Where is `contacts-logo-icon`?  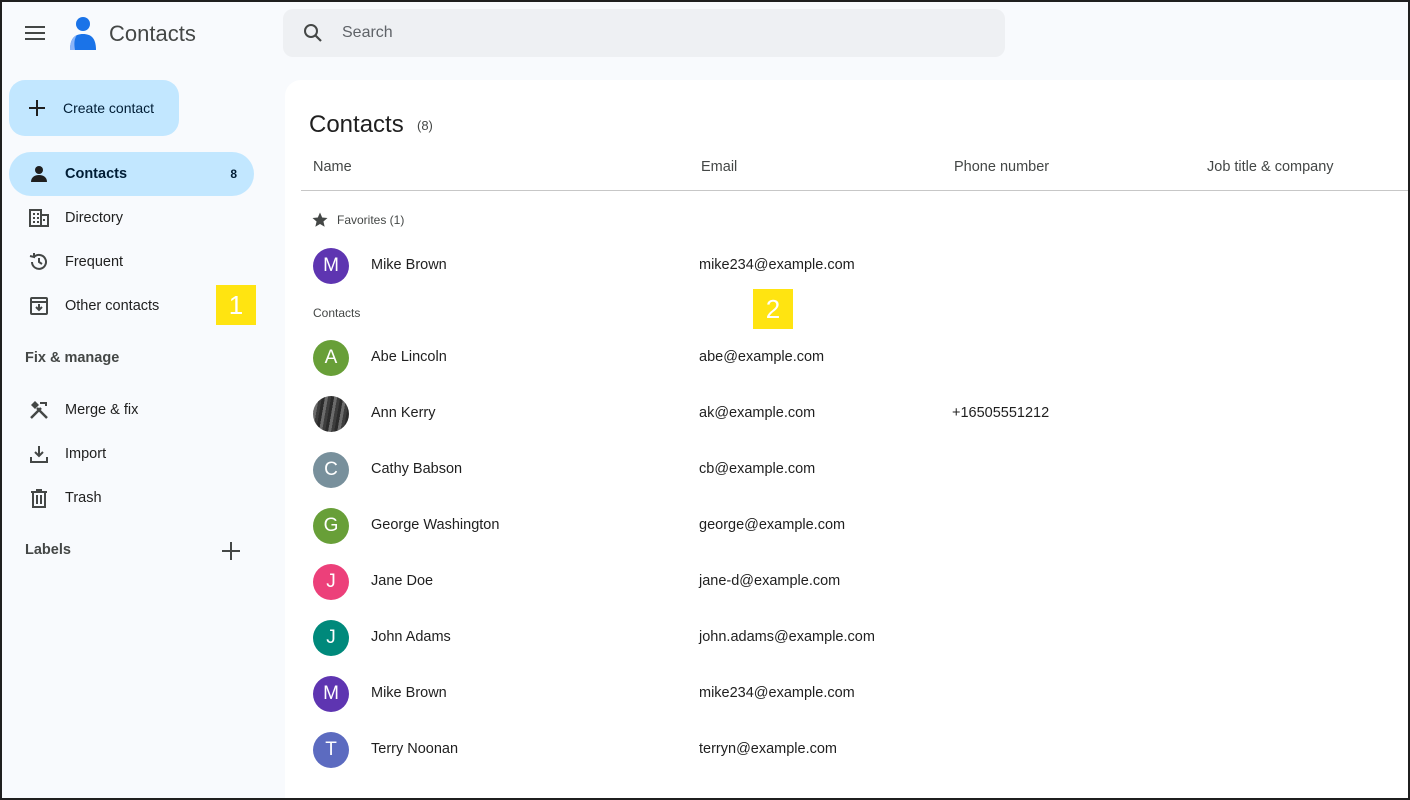 contacts-logo-icon is located at coordinates (82, 33).